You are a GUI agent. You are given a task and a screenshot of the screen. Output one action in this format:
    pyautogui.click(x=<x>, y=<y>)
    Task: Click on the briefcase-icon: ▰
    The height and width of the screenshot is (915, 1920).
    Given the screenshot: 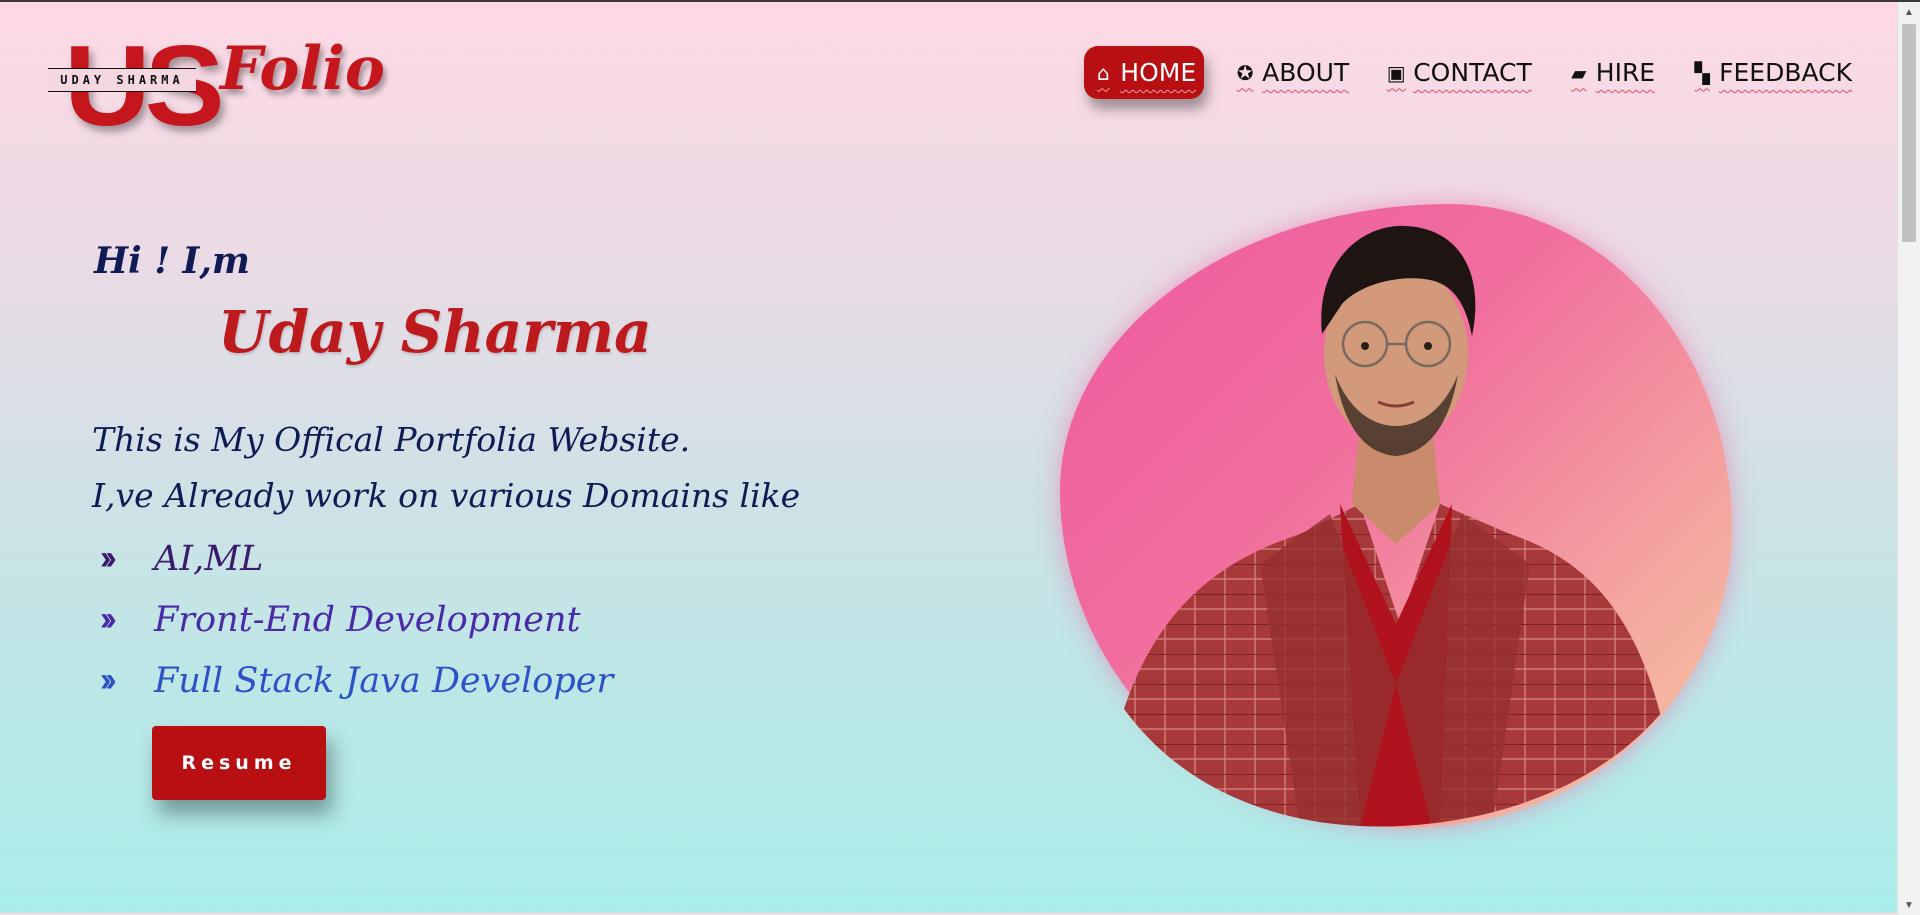 What is the action you would take?
    pyautogui.click(x=1579, y=72)
    